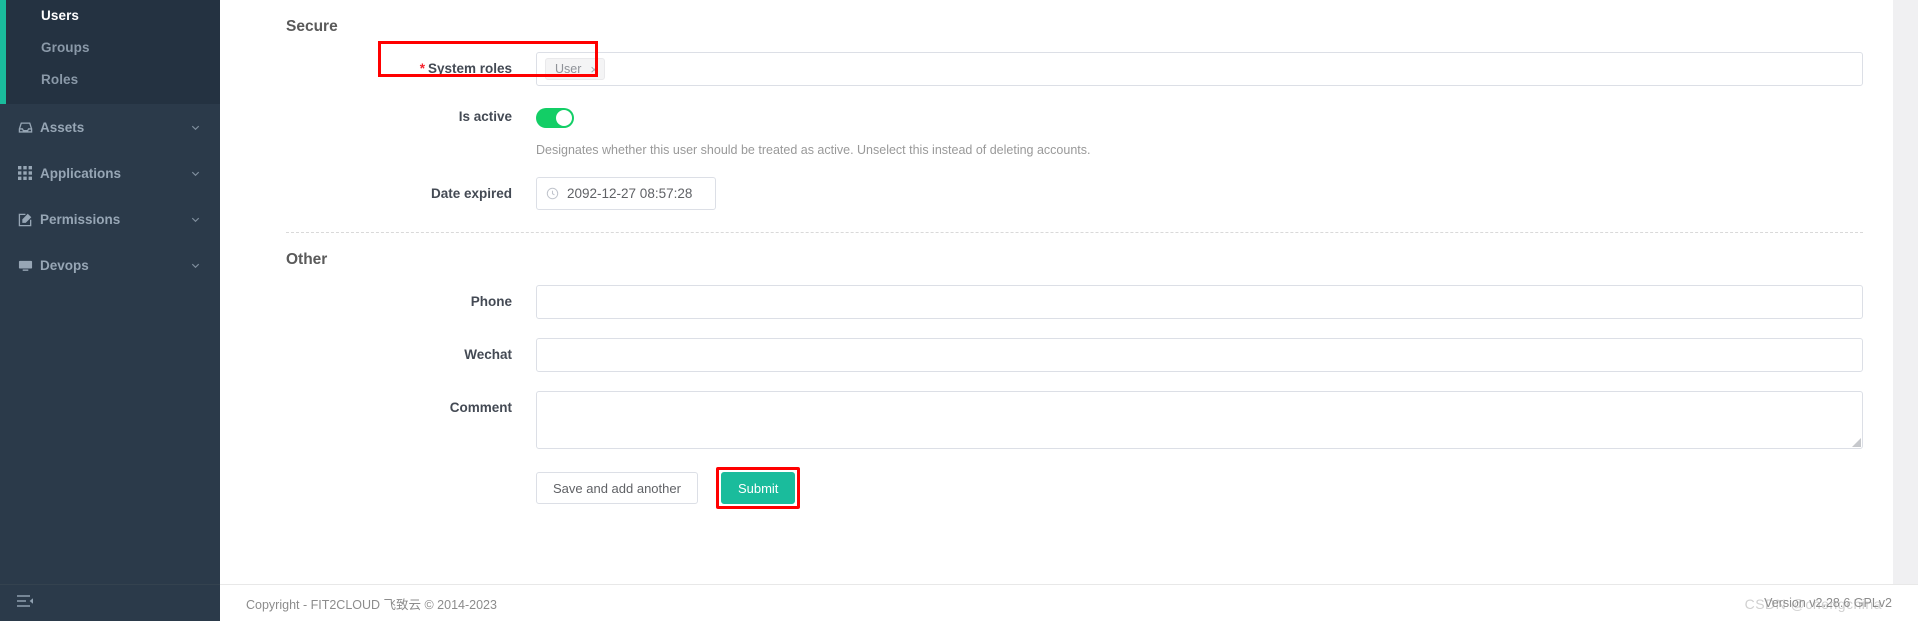  I want to click on system-roles-label-text: System roles, so click(469, 68).